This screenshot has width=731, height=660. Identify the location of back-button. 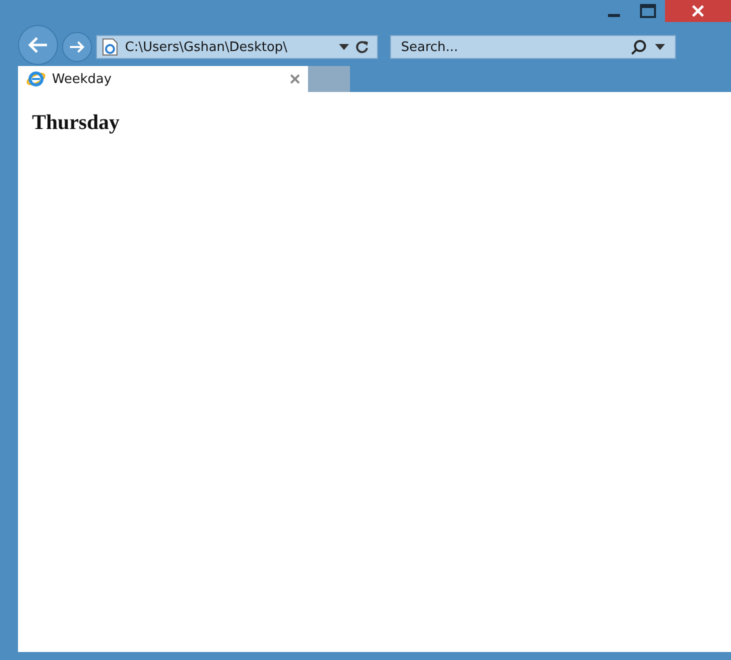
(38, 45).